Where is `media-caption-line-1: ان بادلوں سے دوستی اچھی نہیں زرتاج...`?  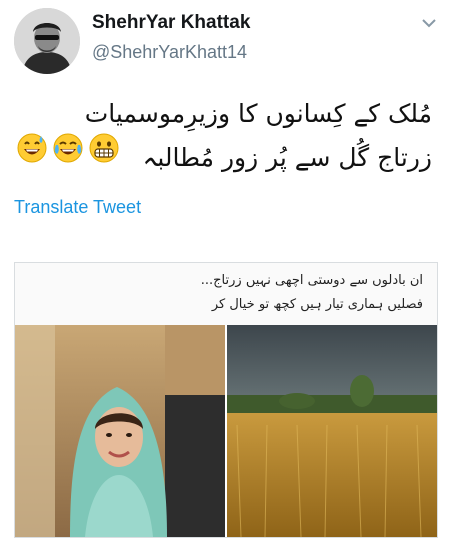 media-caption-line-1: ان بادلوں سے دوستی اچھی نہیں زرتاج... is located at coordinates (311, 280).